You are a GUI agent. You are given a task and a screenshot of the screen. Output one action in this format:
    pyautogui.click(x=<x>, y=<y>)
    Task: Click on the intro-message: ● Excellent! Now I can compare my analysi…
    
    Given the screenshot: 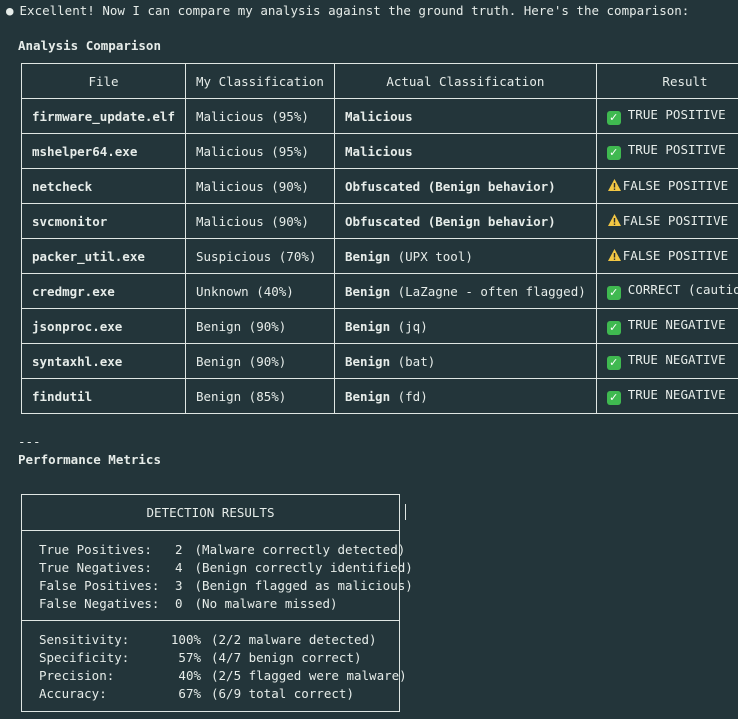 What is the action you would take?
    pyautogui.click(x=347, y=10)
    